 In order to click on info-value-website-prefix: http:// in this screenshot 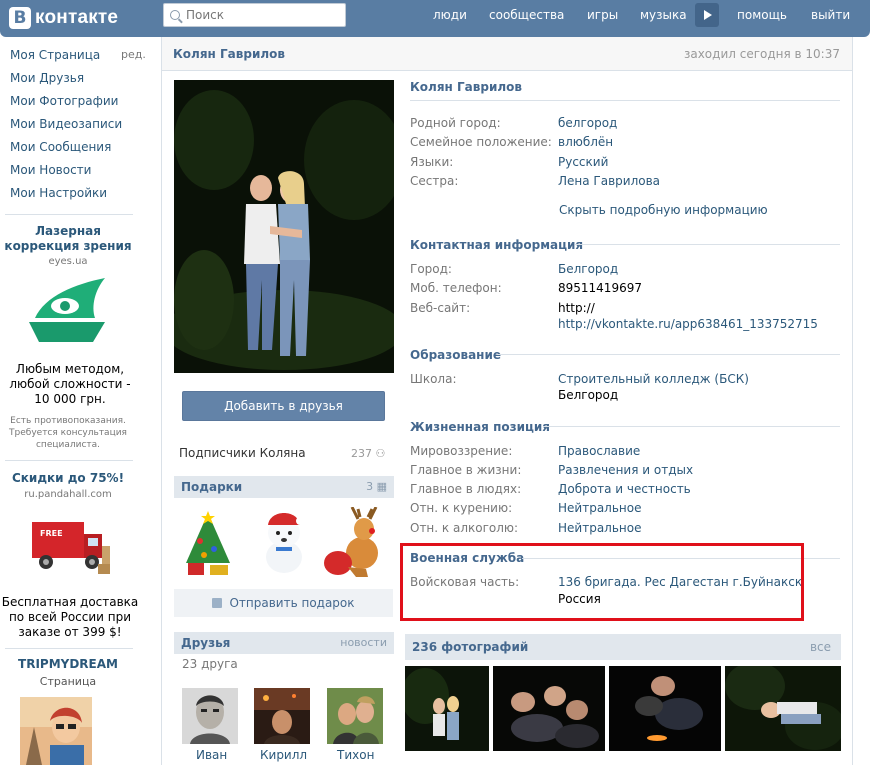, I will do `click(576, 308)`.